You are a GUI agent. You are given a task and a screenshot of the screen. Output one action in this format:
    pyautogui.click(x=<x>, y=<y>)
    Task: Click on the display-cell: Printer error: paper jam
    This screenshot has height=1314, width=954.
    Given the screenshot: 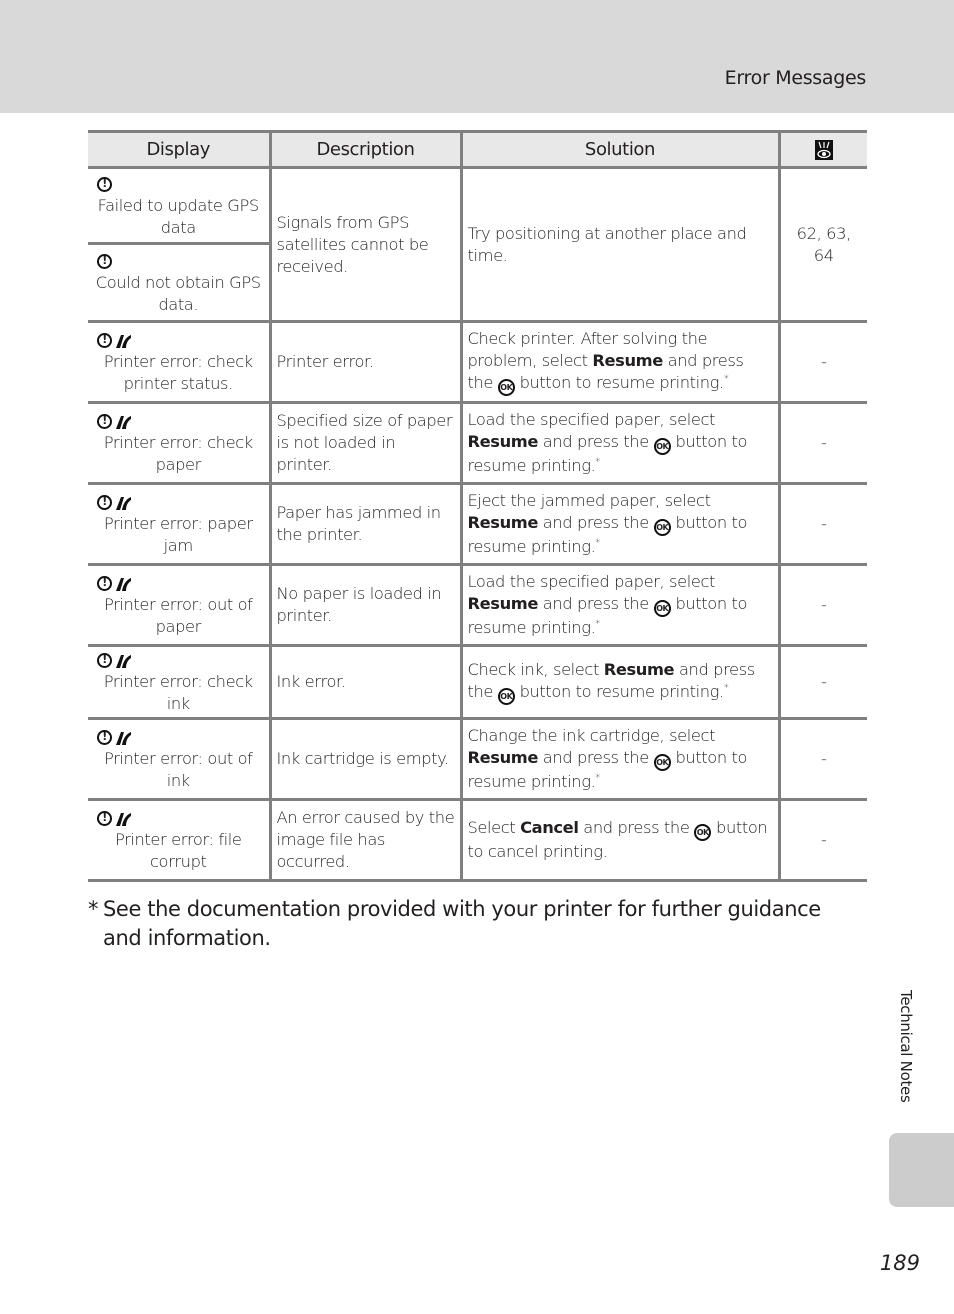 What is the action you would take?
    pyautogui.click(x=179, y=524)
    